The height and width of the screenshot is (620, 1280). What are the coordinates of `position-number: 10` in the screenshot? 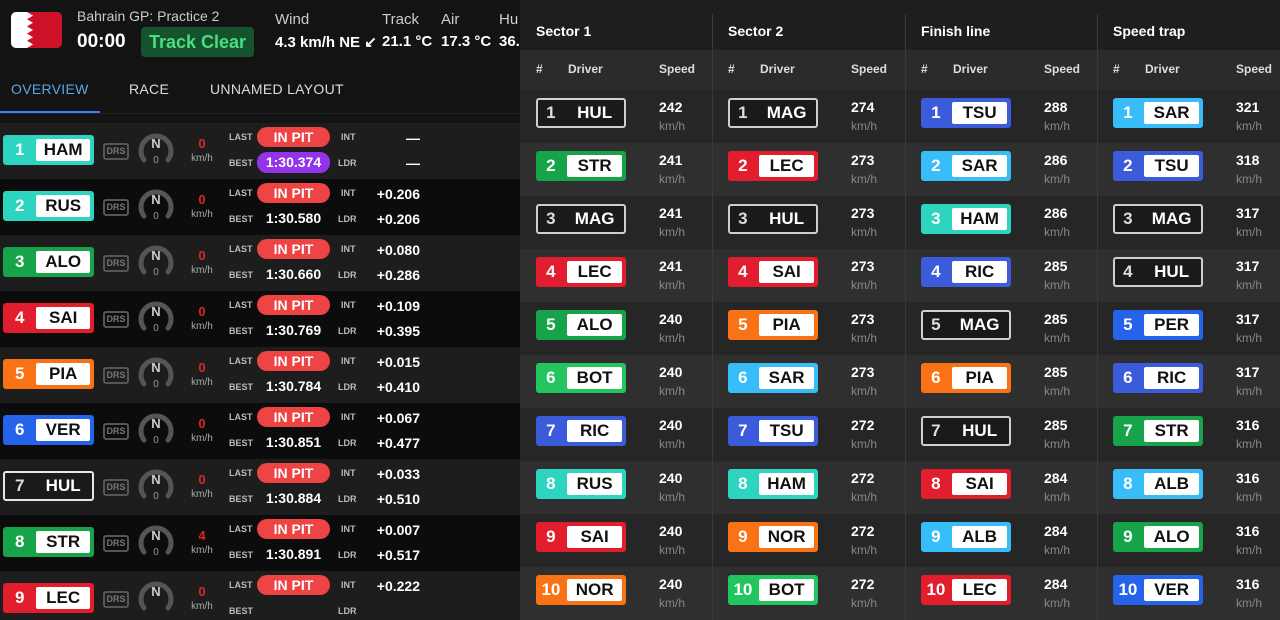 It's located at (743, 589).